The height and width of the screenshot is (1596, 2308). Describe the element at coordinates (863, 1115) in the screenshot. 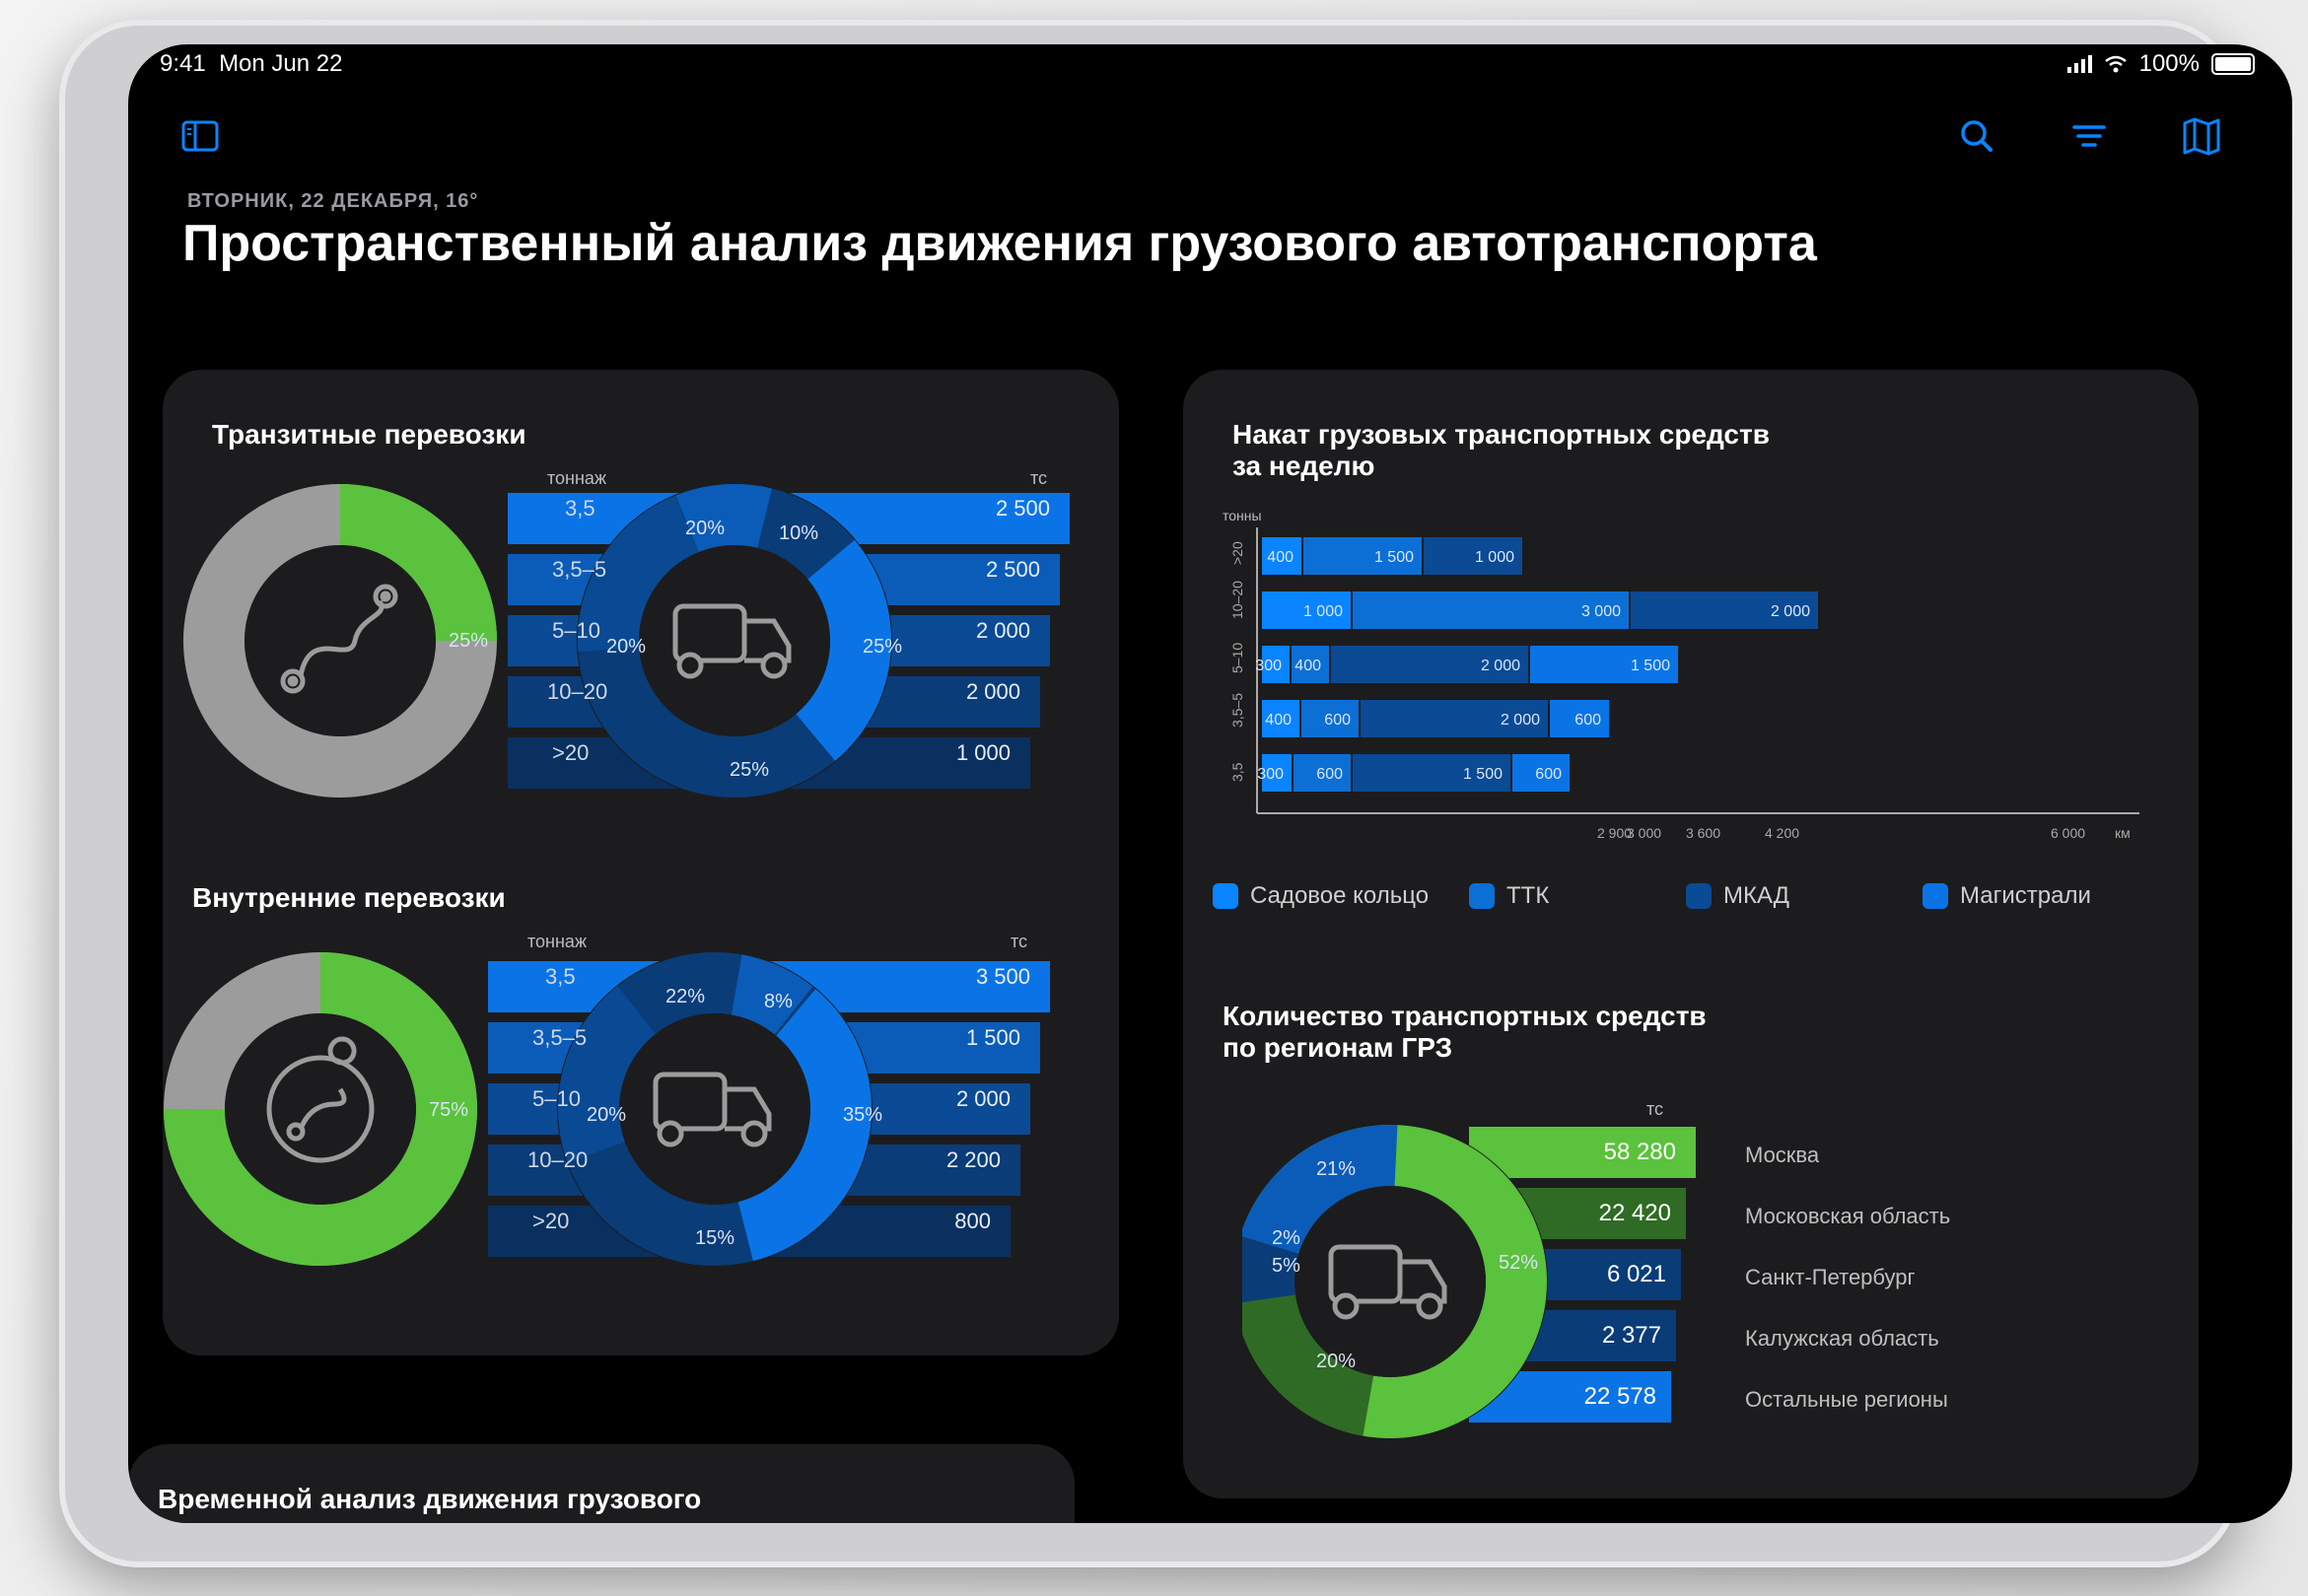

I see `internal-pct: 35%` at that location.